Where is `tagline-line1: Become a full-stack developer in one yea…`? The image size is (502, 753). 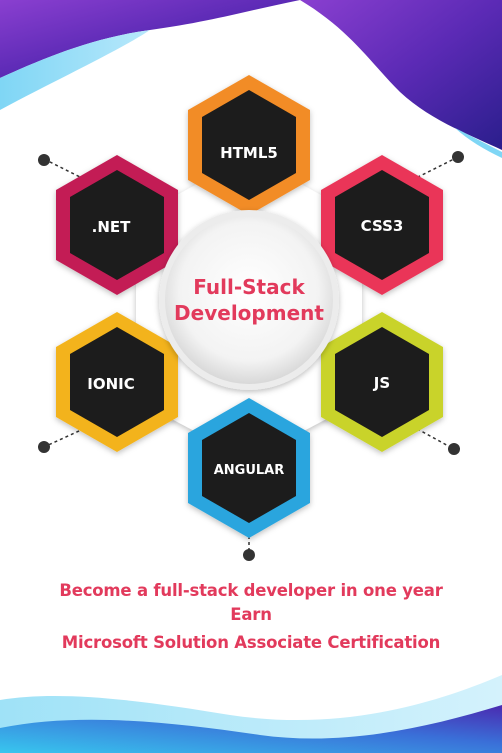 tagline-line1: Become a full-stack developer in one yea… is located at coordinates (251, 590).